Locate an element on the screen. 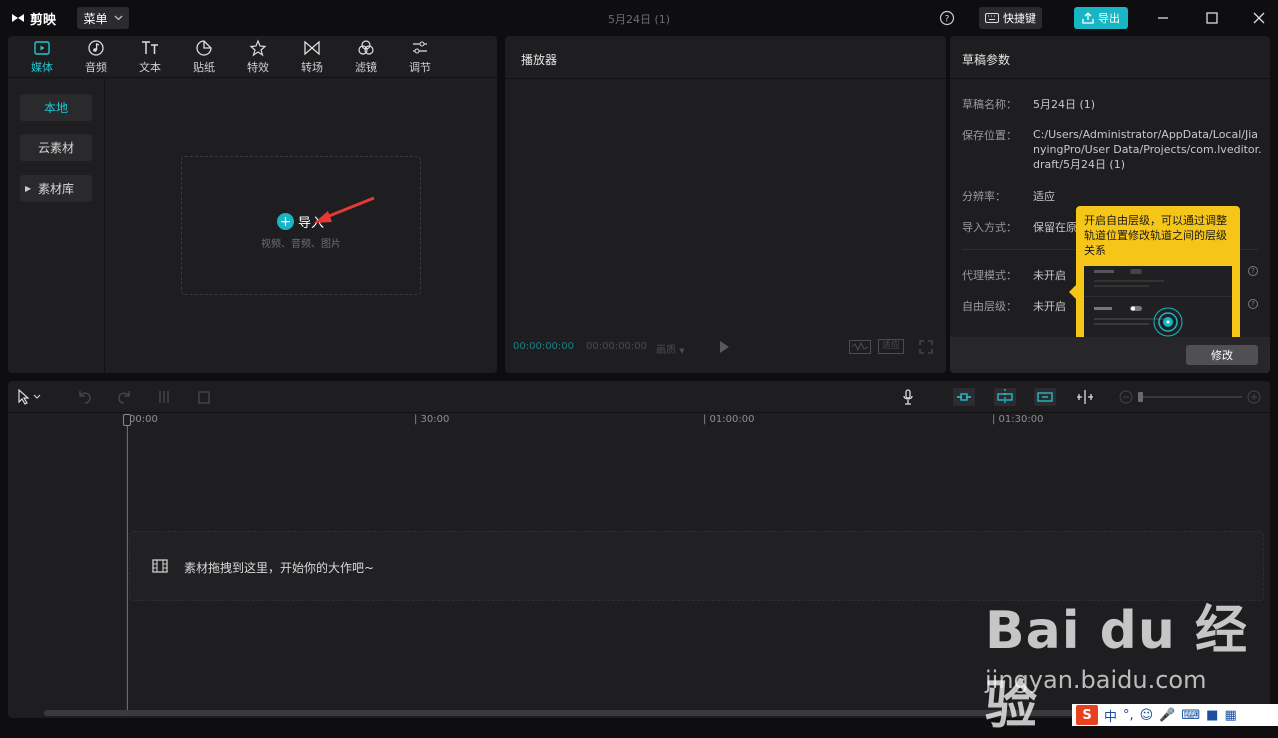 The image size is (1278, 738). time-ruler-tick: | 01:00:00 is located at coordinates (729, 419).